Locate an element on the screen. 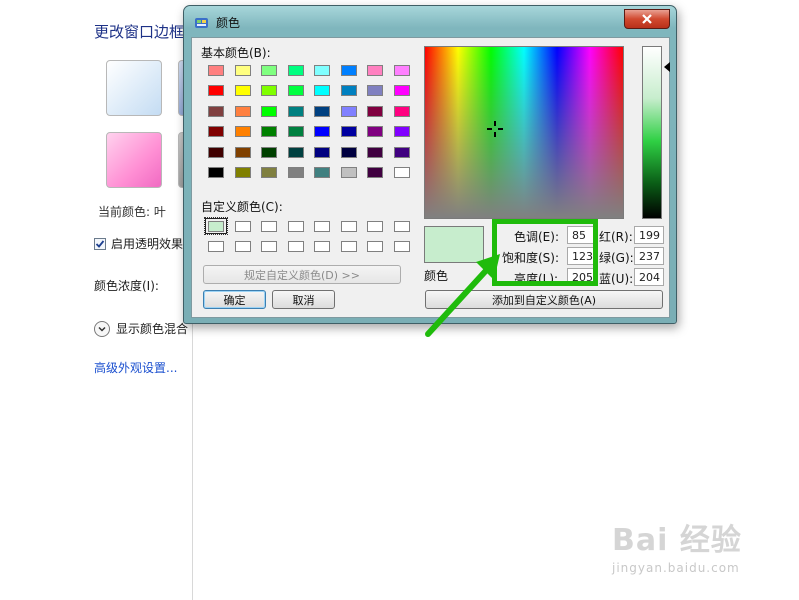 The image size is (799, 600). custom-colors-label: 自定义颜色(C): is located at coordinates (242, 207).